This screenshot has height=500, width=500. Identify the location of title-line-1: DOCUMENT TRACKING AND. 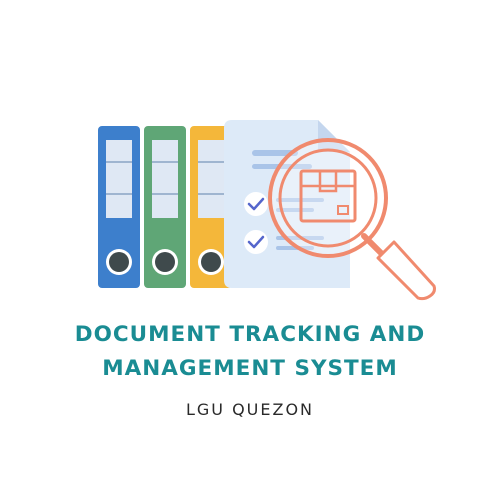
(250, 334).